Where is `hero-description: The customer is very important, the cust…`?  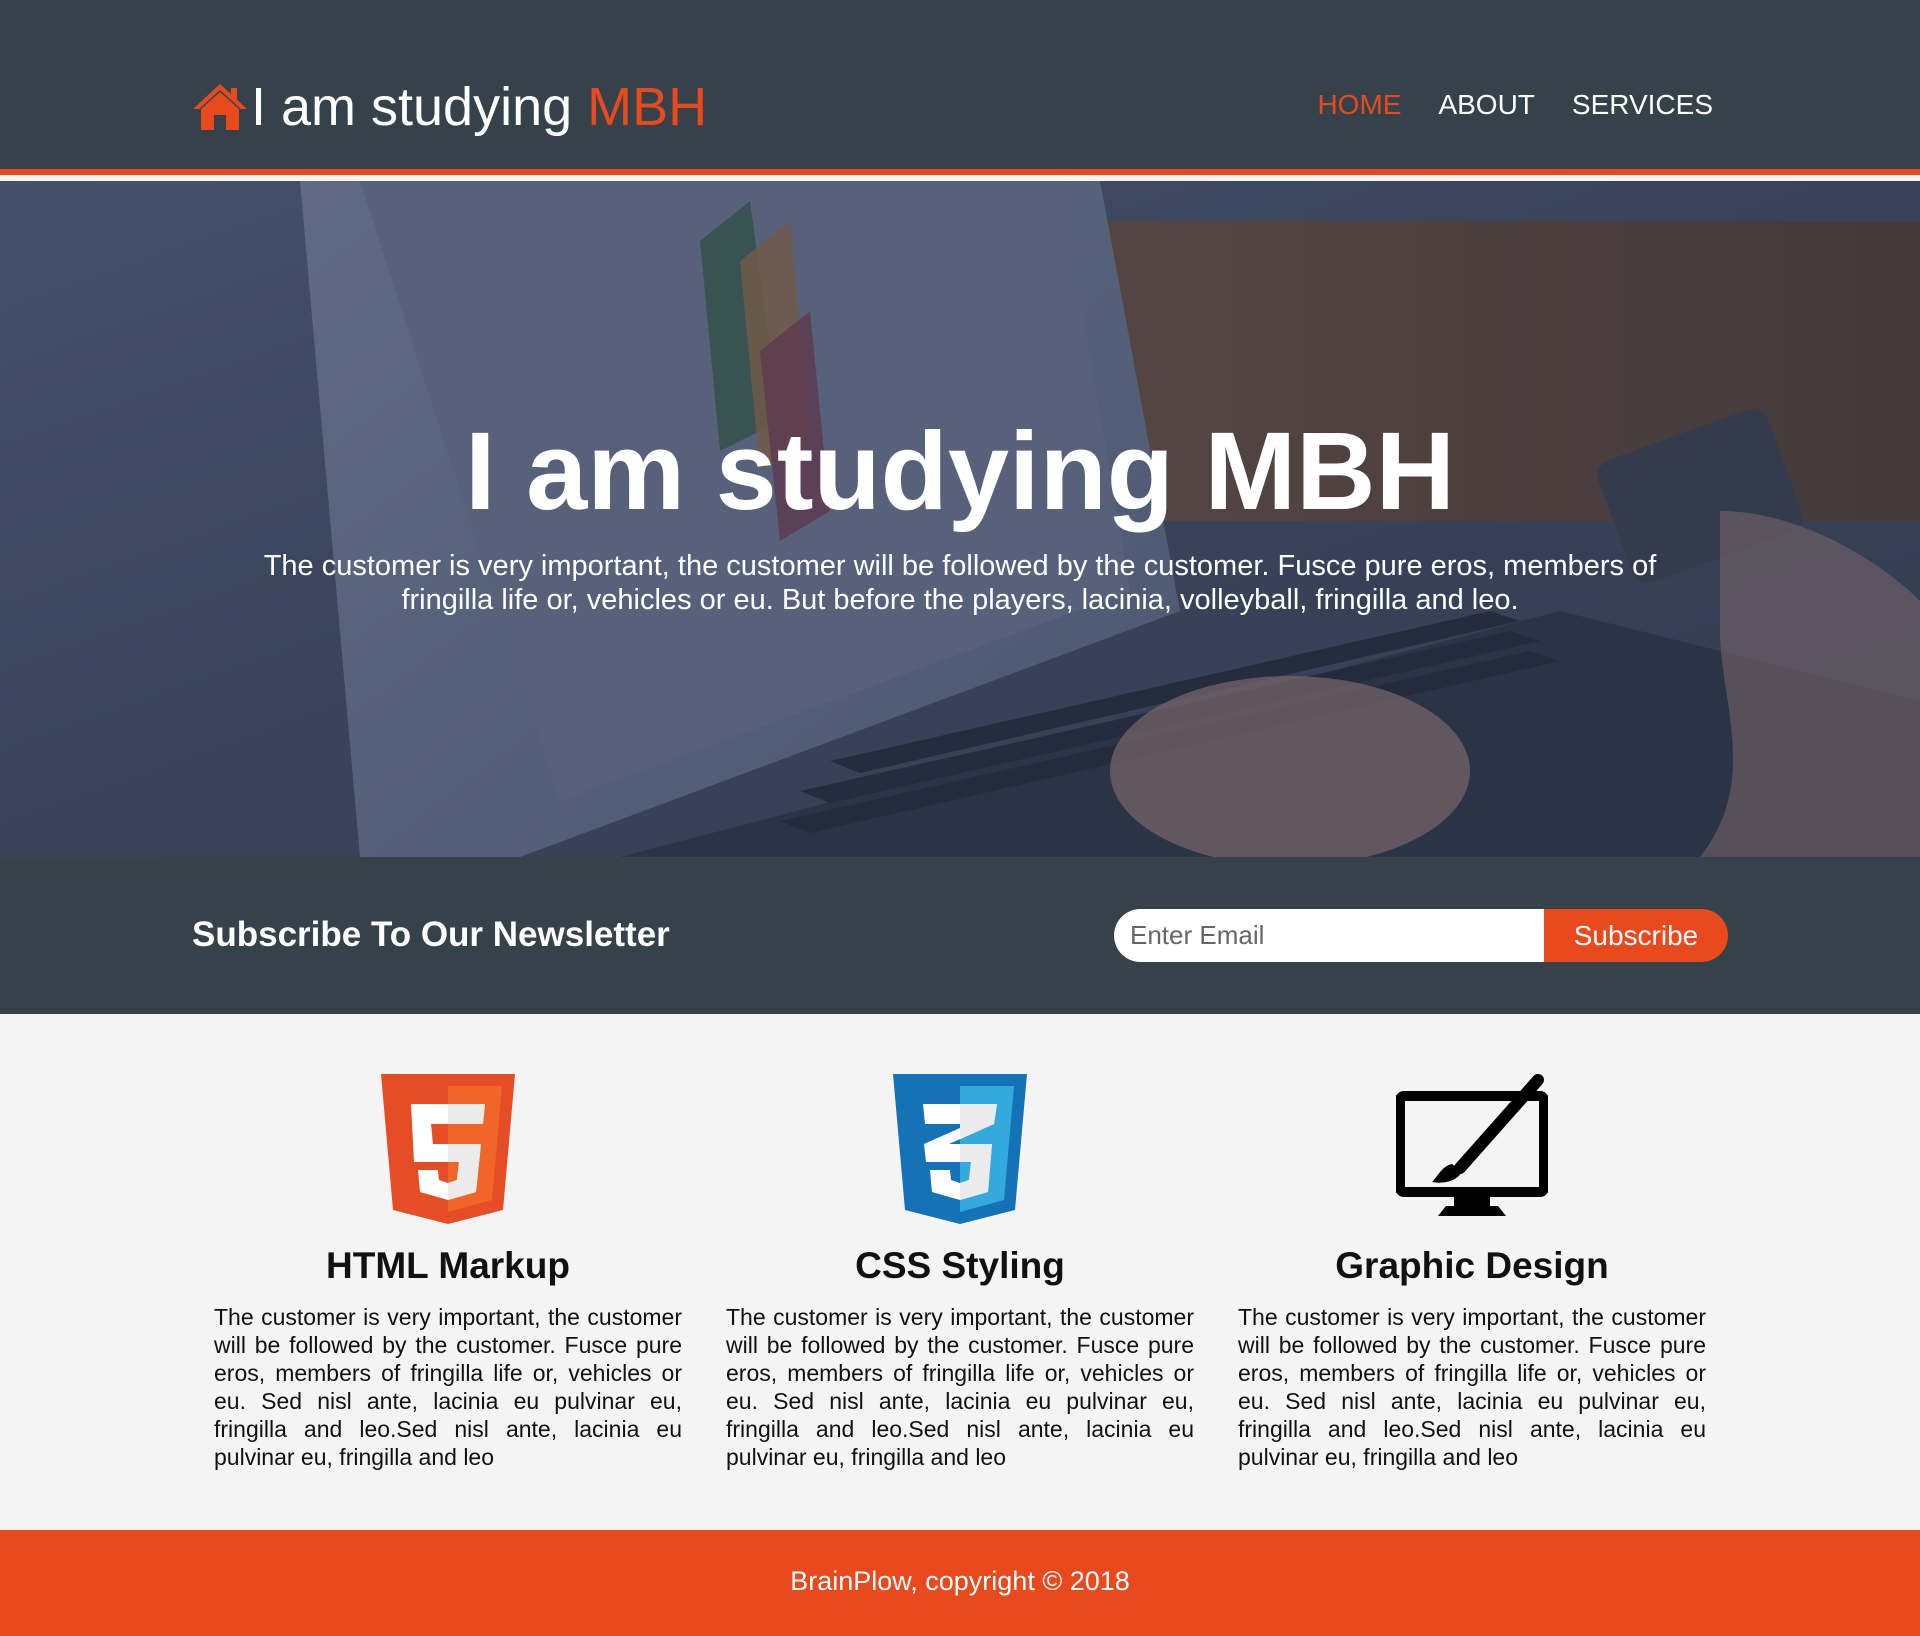 hero-description: The customer is very important, the cust… is located at coordinates (960, 583).